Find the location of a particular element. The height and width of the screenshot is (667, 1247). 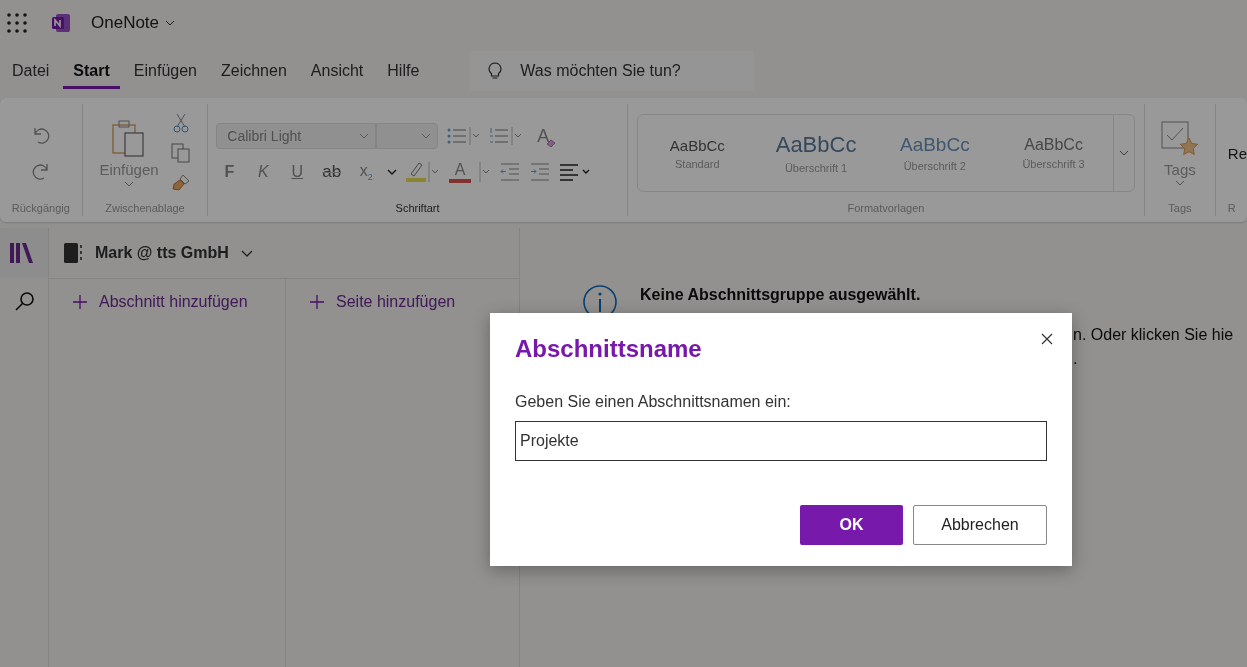

group-label: Schriftart is located at coordinates (417, 209).